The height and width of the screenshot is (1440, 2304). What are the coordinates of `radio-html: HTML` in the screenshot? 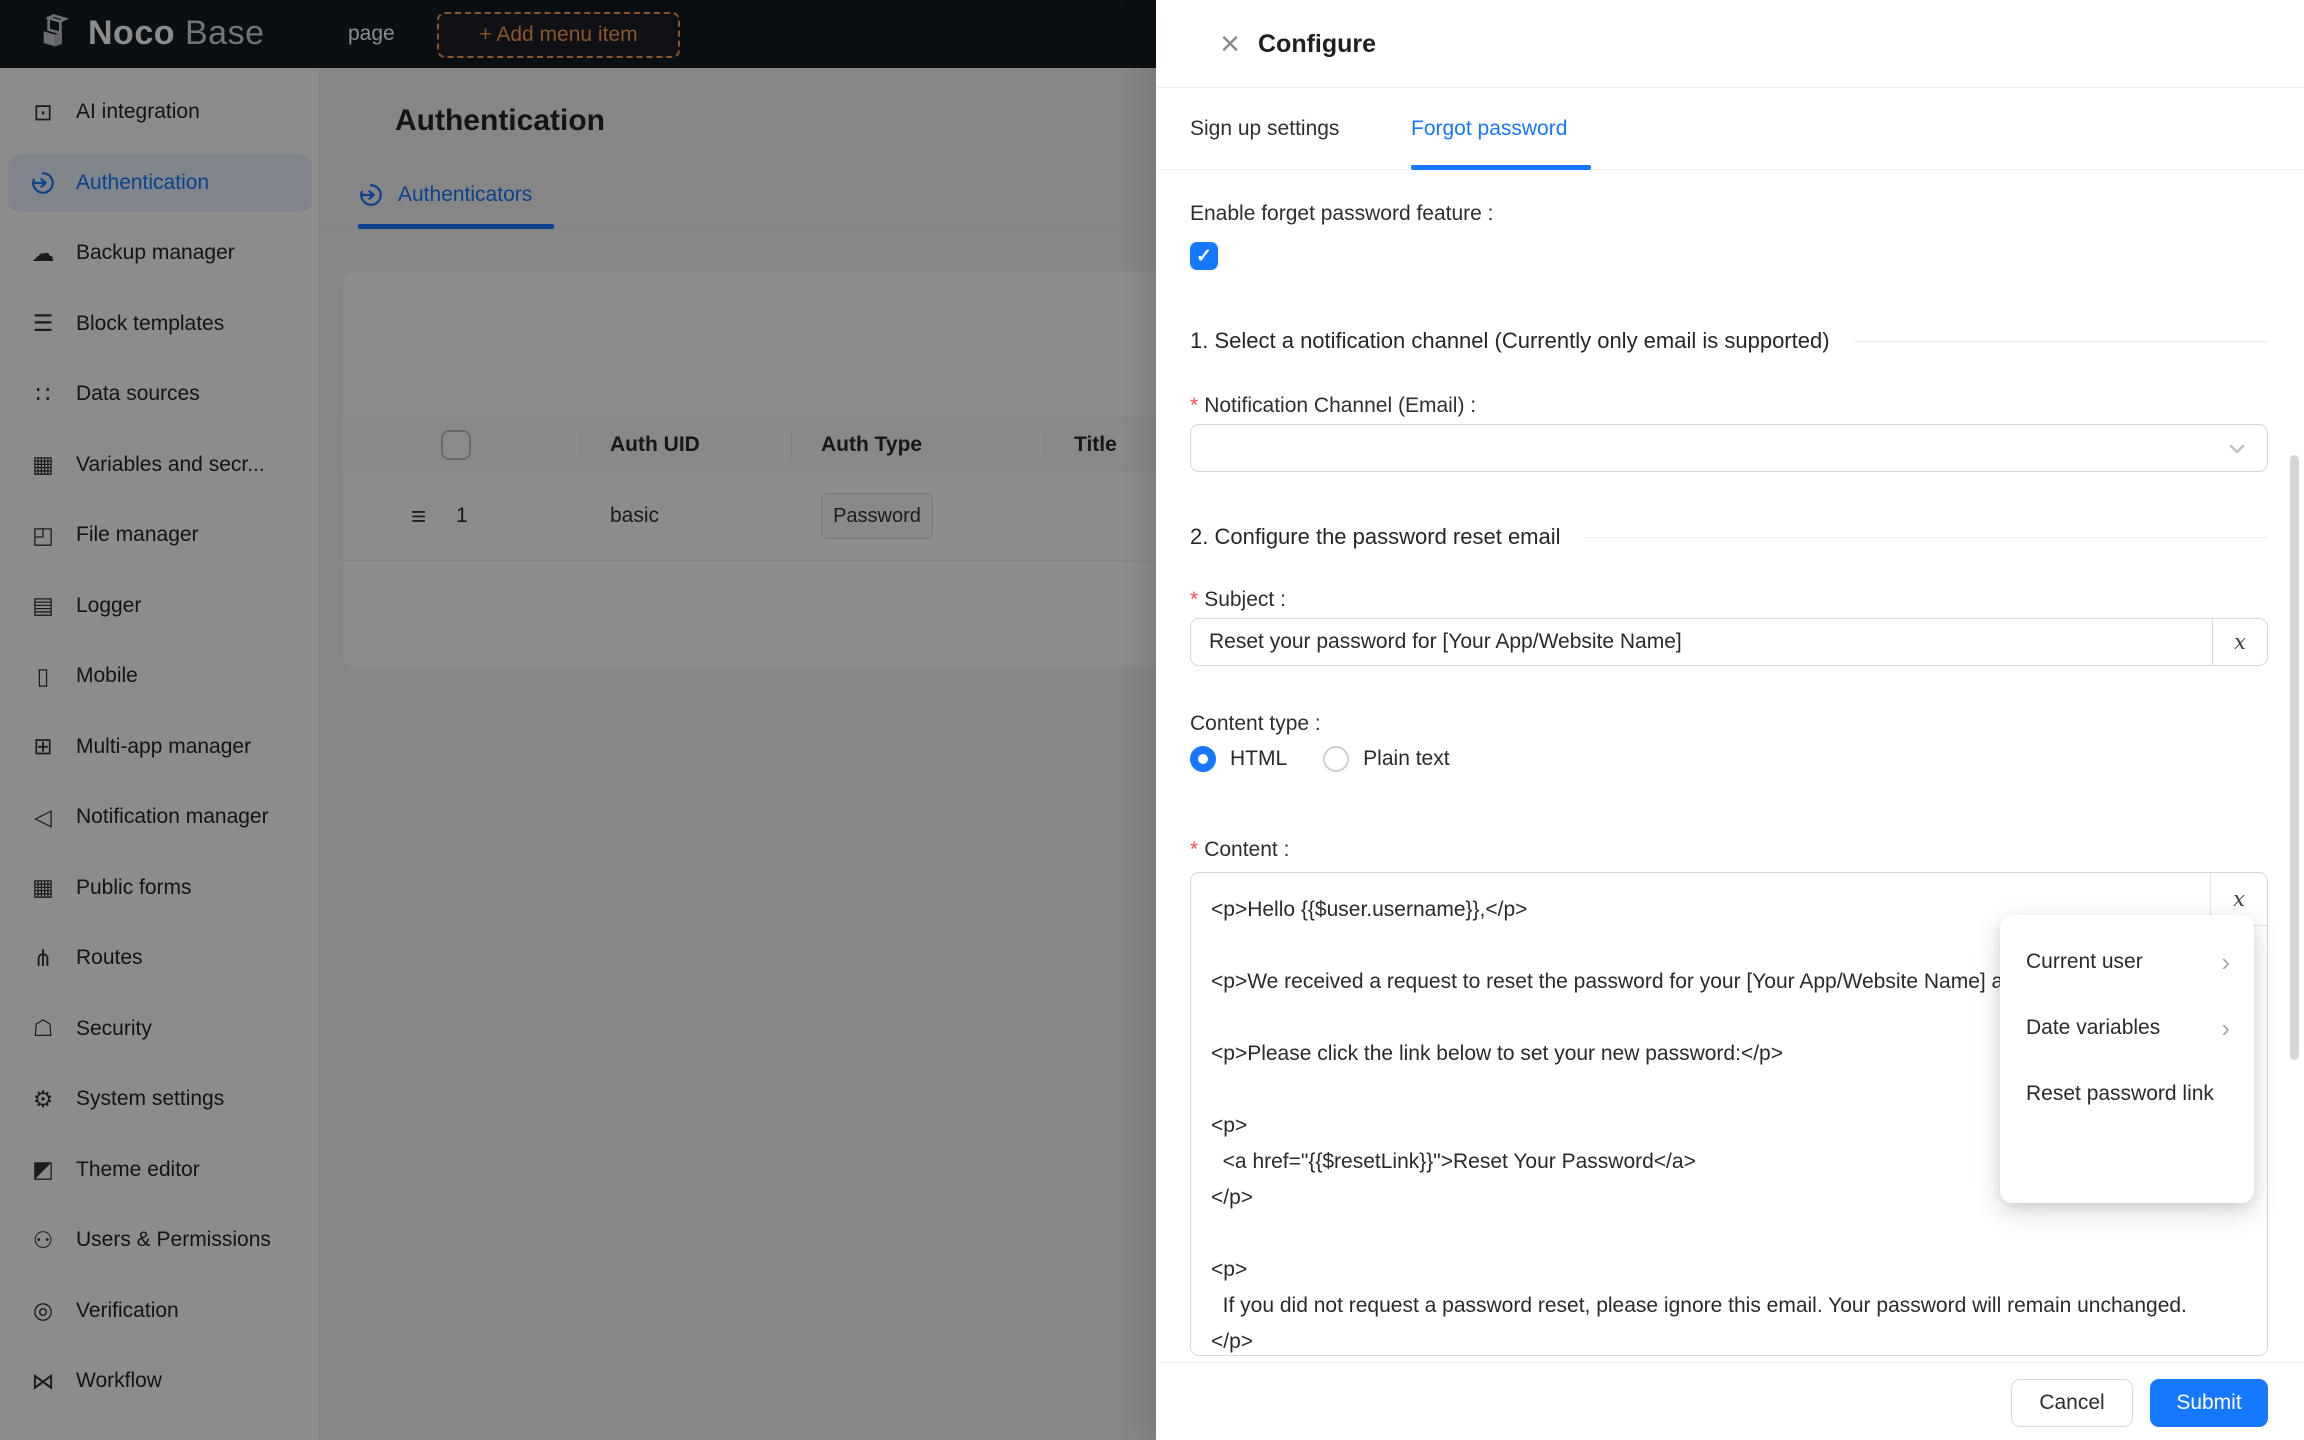 It's located at (1238, 759).